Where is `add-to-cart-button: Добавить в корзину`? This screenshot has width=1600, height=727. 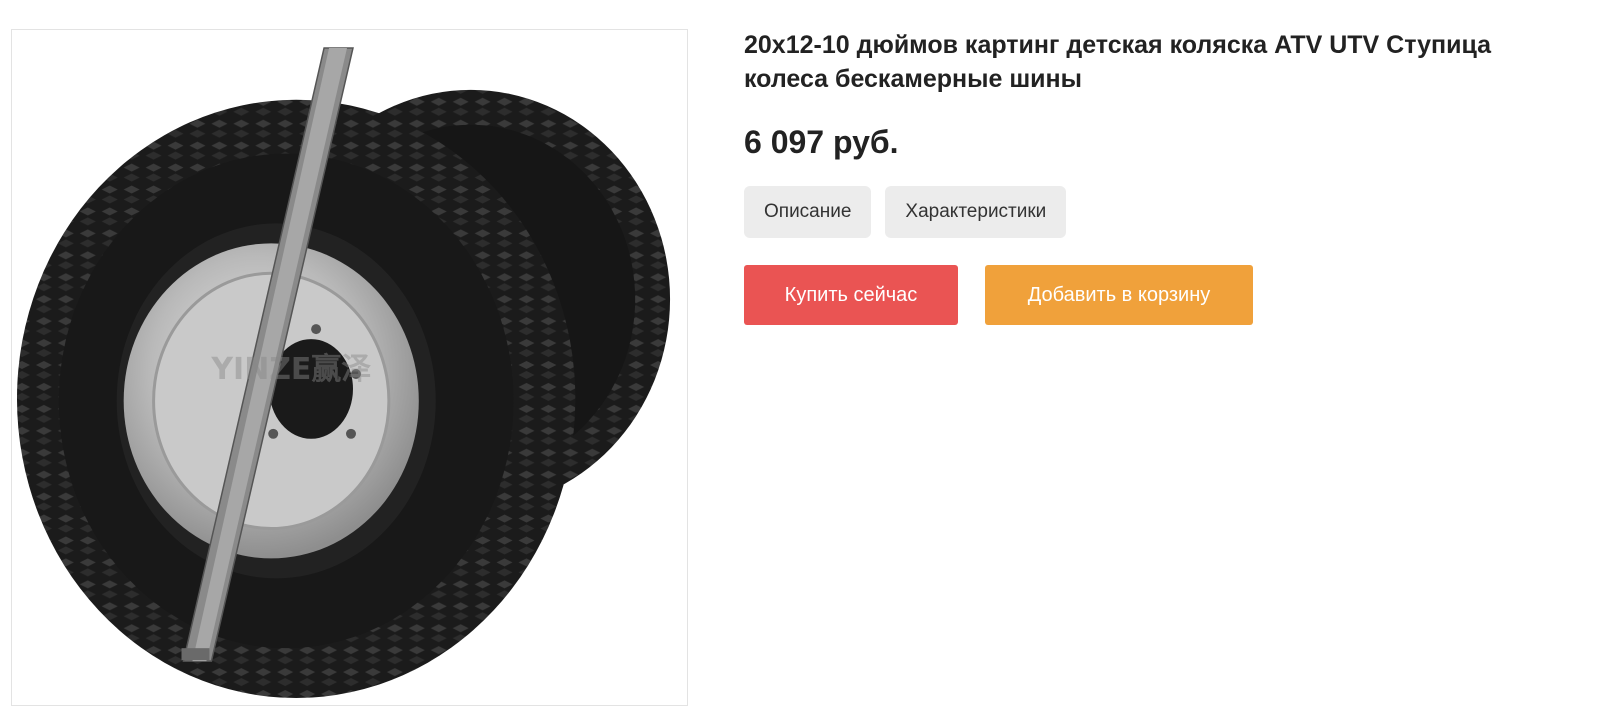
add-to-cart-button: Добавить в корзину is located at coordinates (1119, 295).